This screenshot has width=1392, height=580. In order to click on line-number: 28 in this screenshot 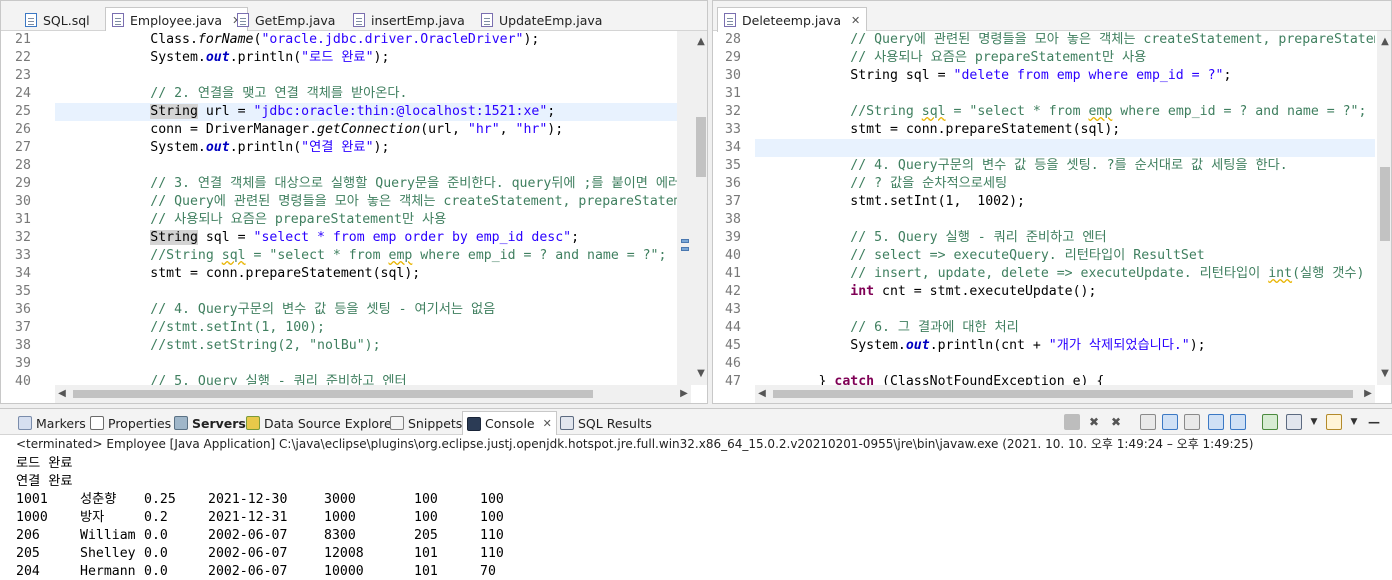, I will do `click(23, 165)`.